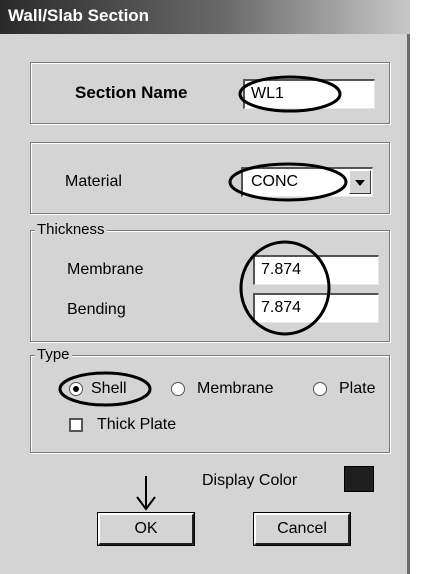  Describe the element at coordinates (290, 94) in the screenshot. I see `section-name-highlight-ellipse` at that location.